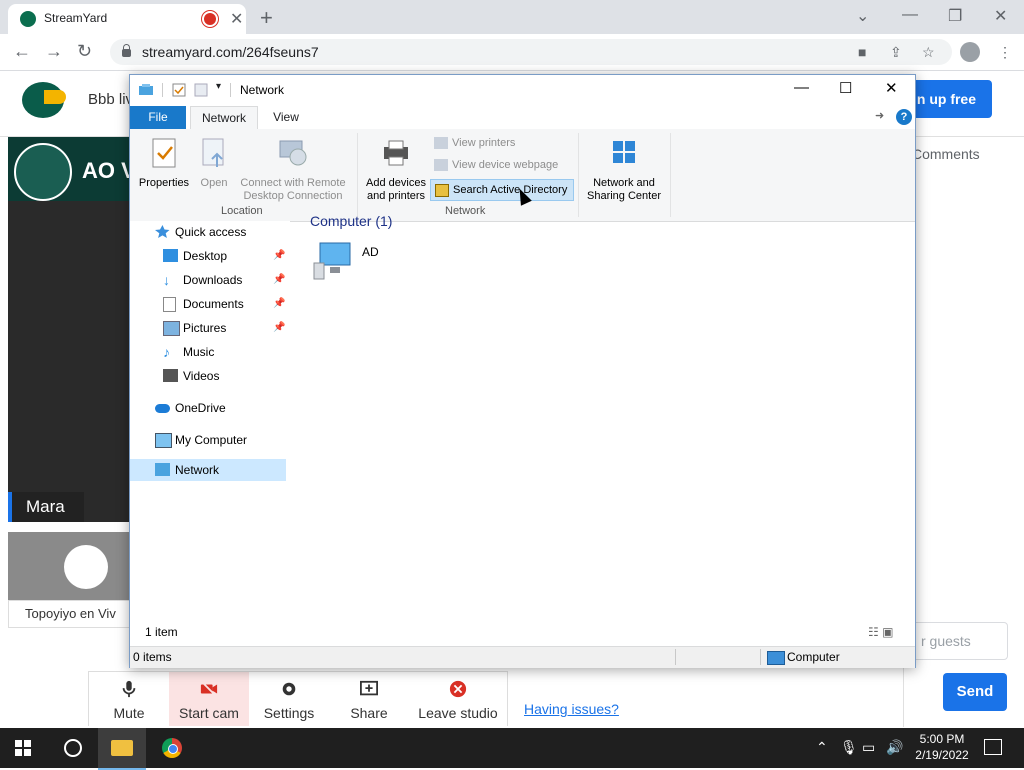 Image resolution: width=1024 pixels, height=770 pixels. Describe the element at coordinates (896, 52) in the screenshot. I see `share-icon: ⇪` at that location.